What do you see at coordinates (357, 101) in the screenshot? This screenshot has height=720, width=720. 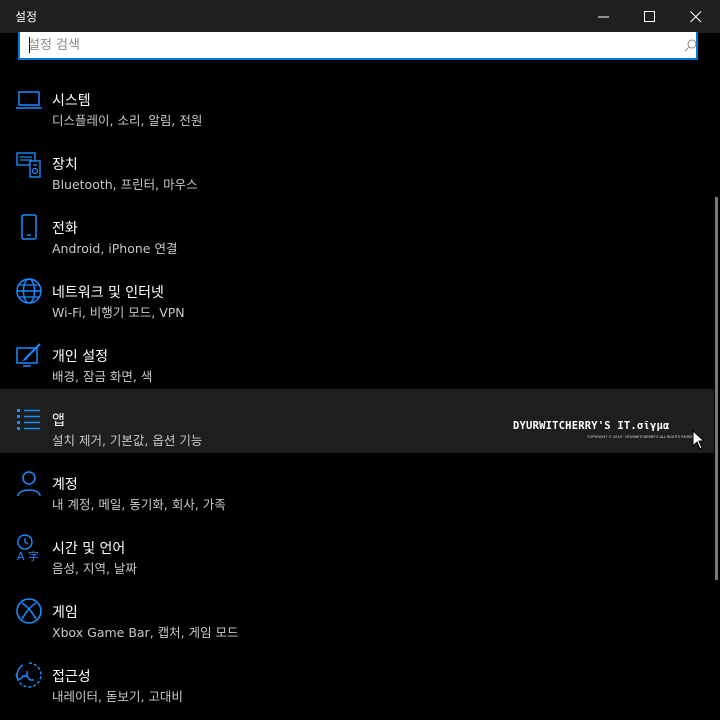 I see `settings-item-system: 시스템 디스플레이, 소리, 알림, 전원` at bounding box center [357, 101].